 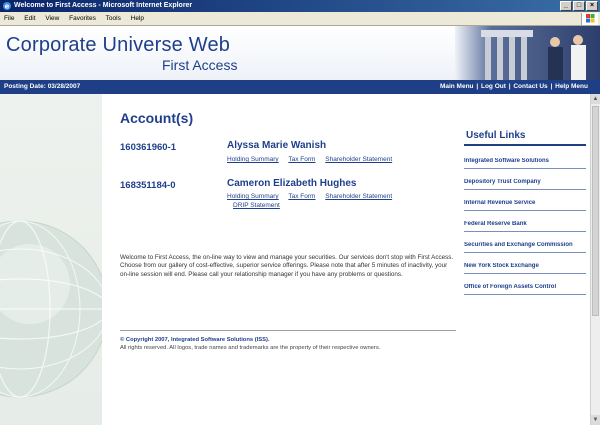 What do you see at coordinates (527, 53) in the screenshot?
I see `header-photo` at bounding box center [527, 53].